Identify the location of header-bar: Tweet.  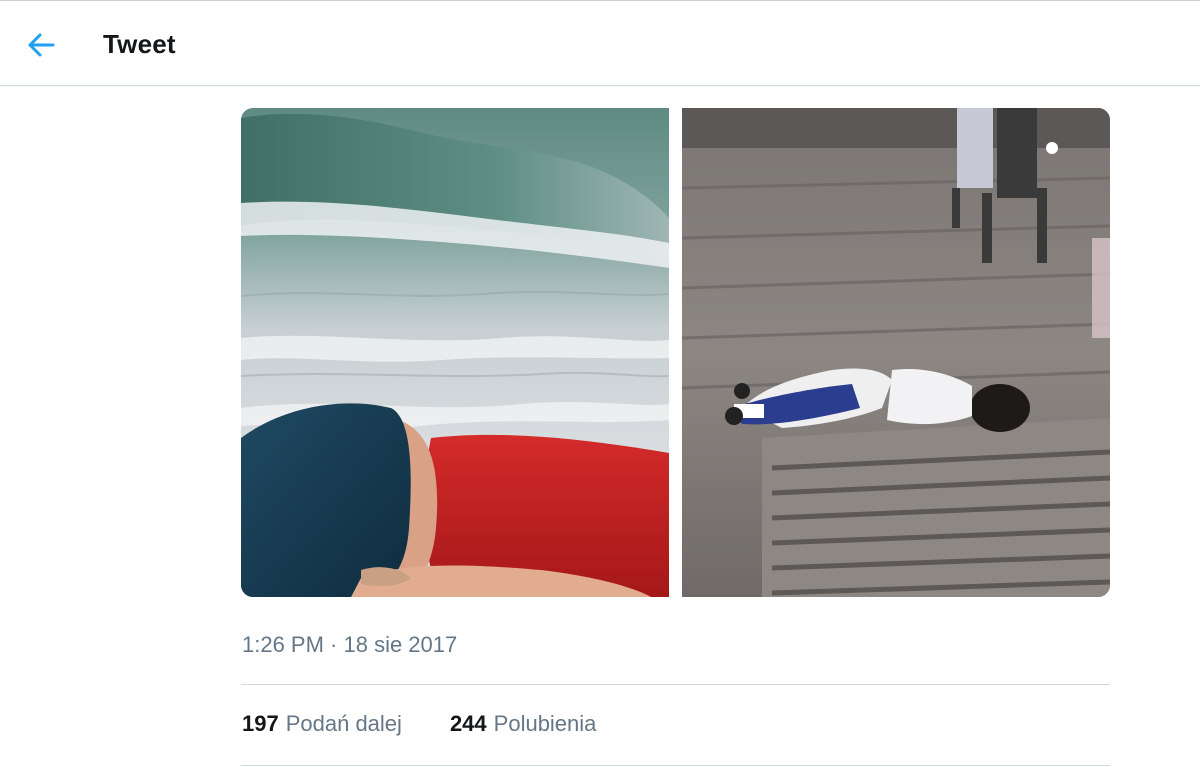
(600, 43).